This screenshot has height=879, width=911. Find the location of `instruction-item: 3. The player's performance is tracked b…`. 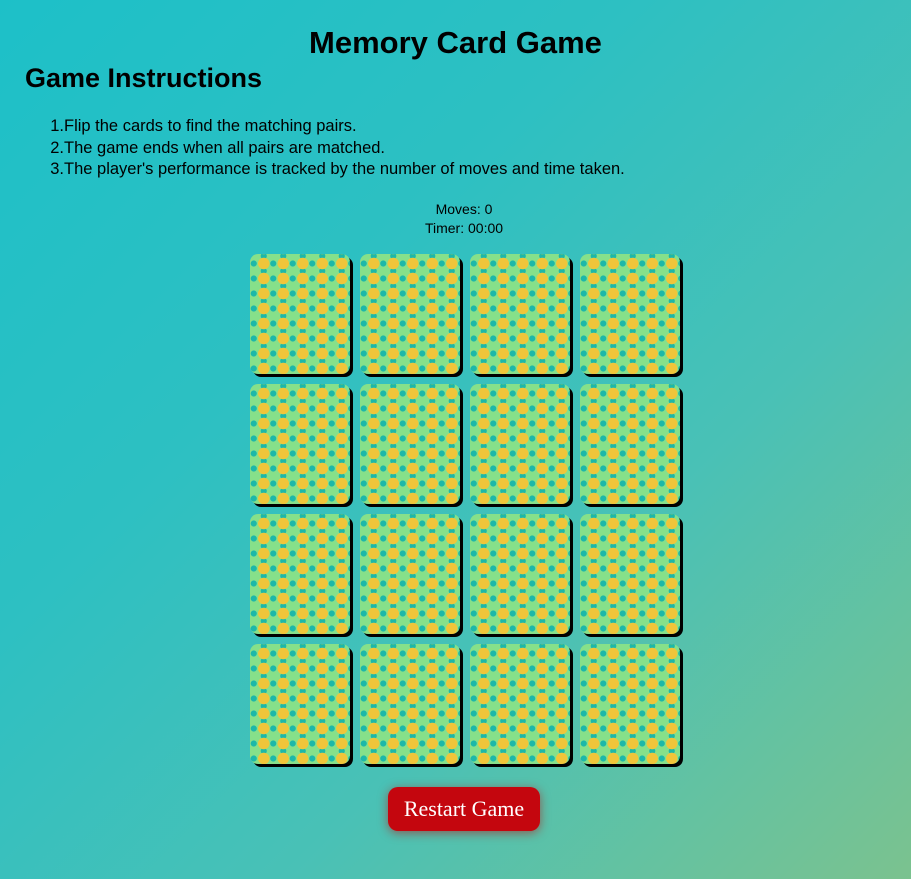

instruction-item: 3. The player's performance is tracked b… is located at coordinates (337, 169).